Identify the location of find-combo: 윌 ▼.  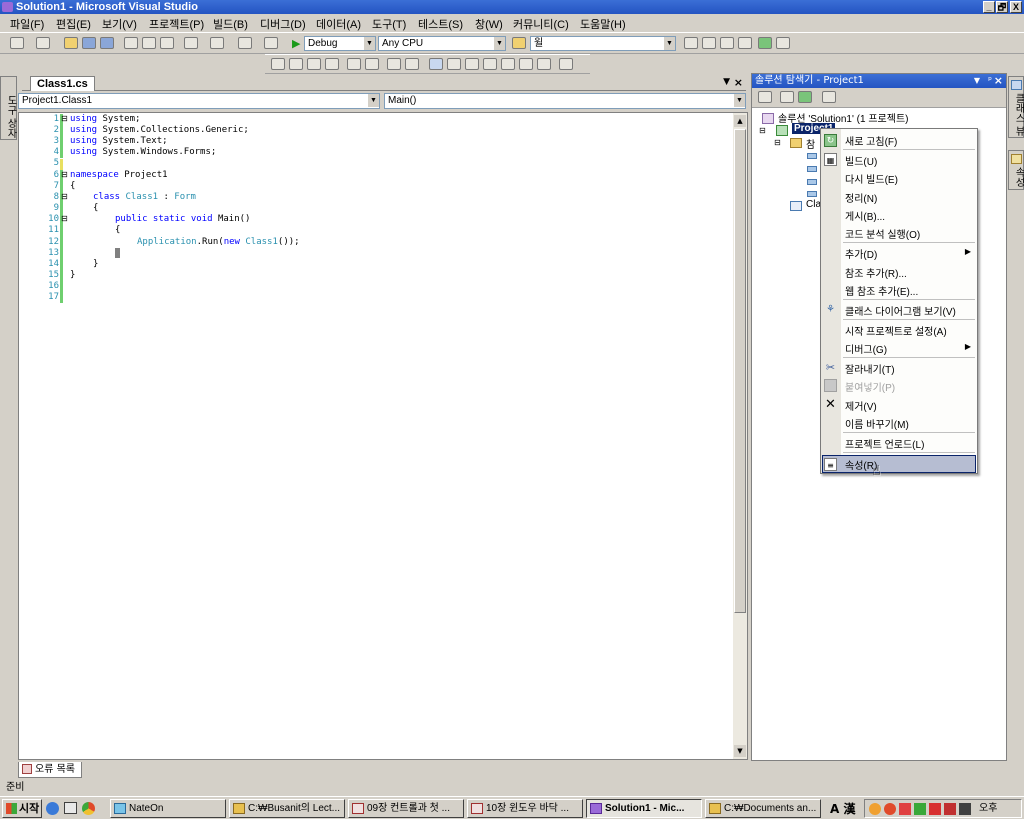
(603, 43).